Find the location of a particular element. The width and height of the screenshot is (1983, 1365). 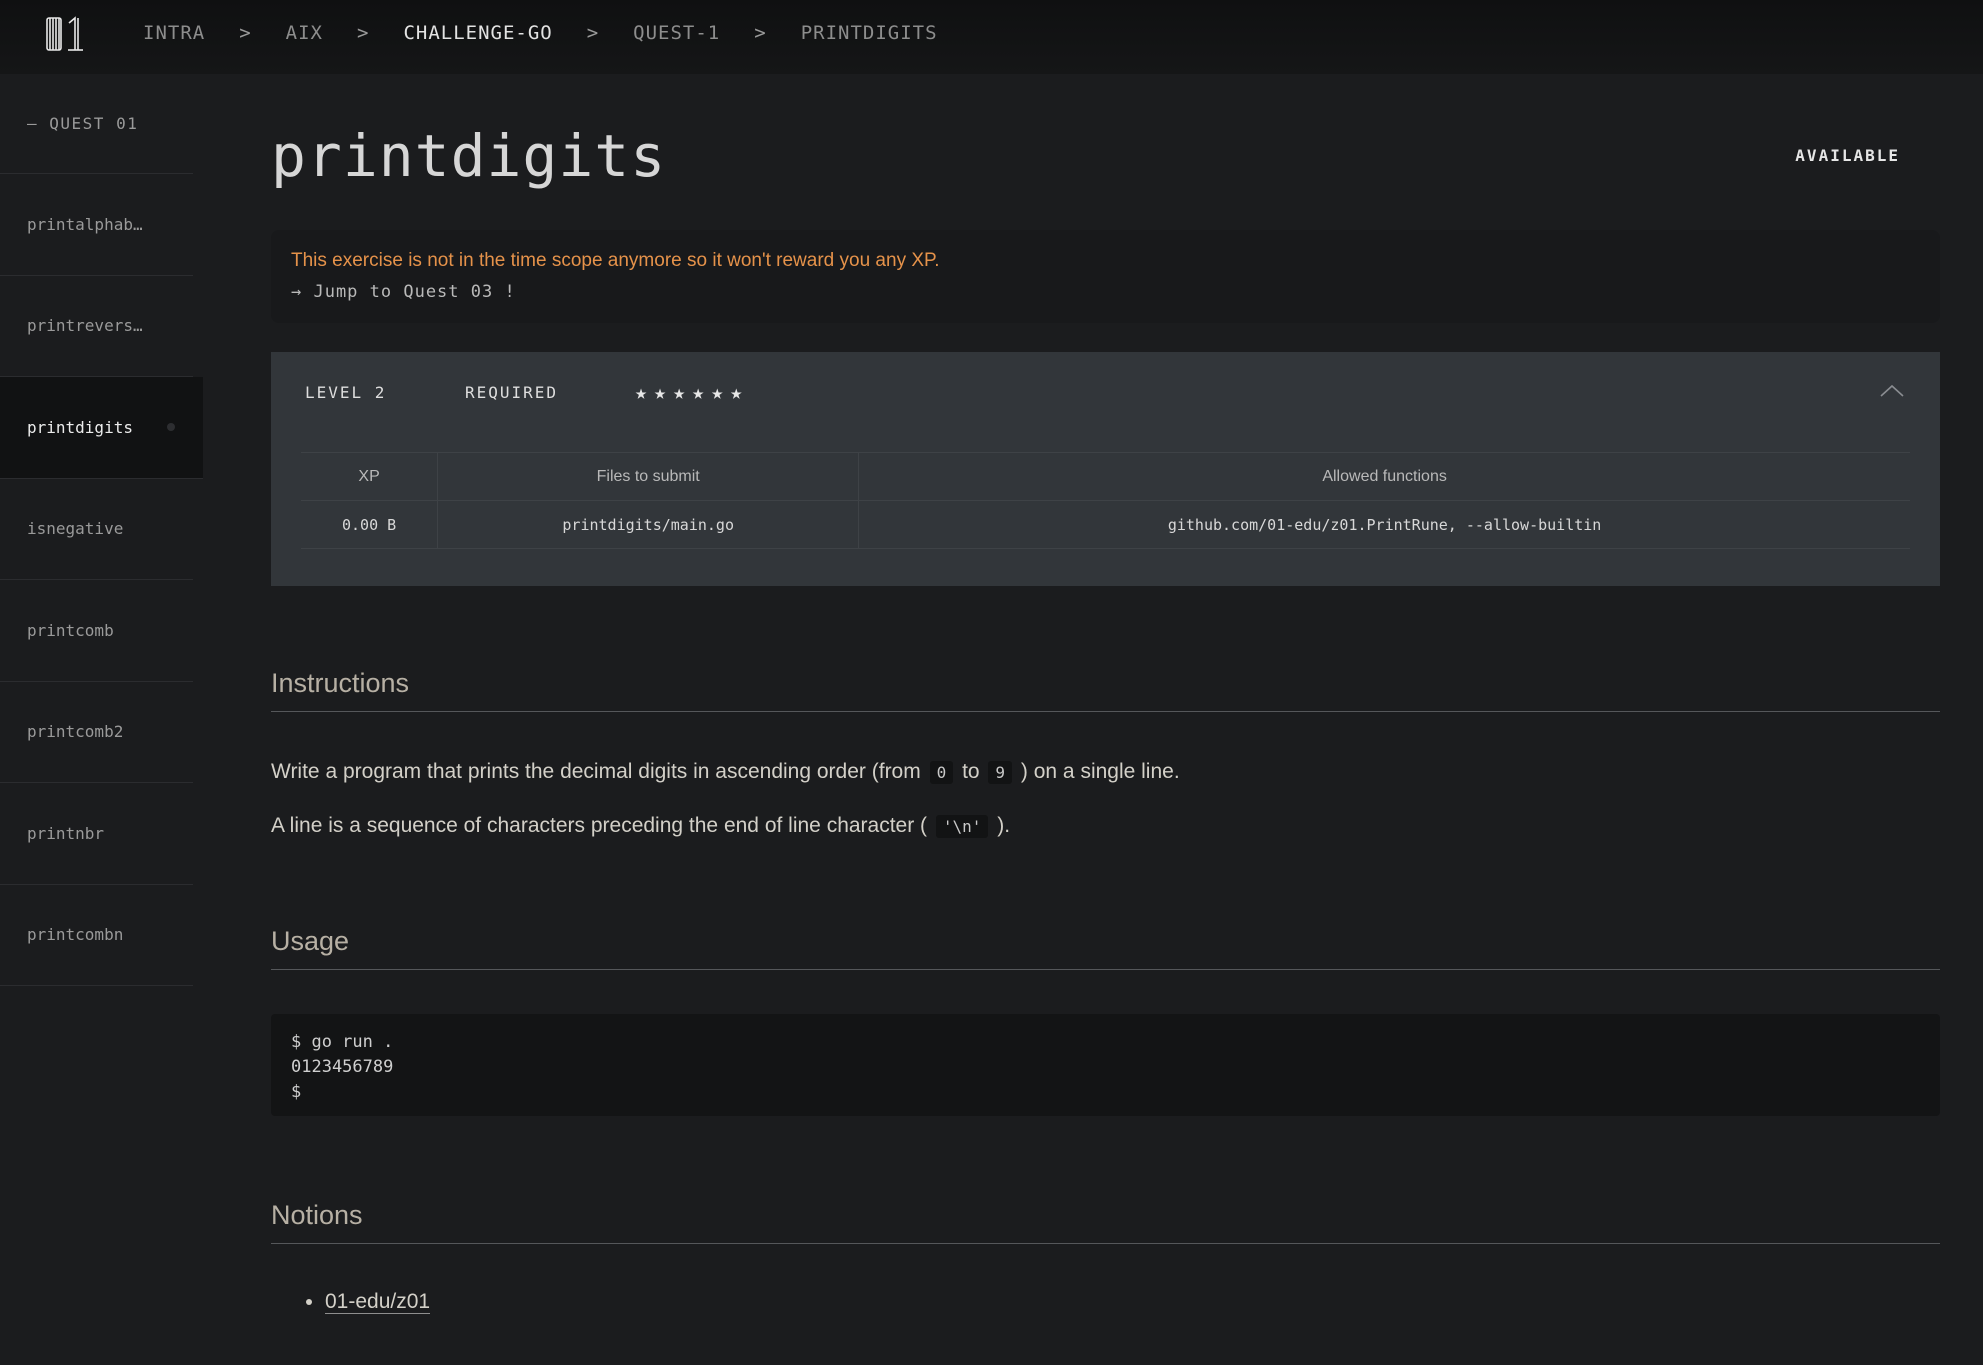

jump-to-quest-link: → Jump to Quest 03 ! is located at coordinates (1105, 292).